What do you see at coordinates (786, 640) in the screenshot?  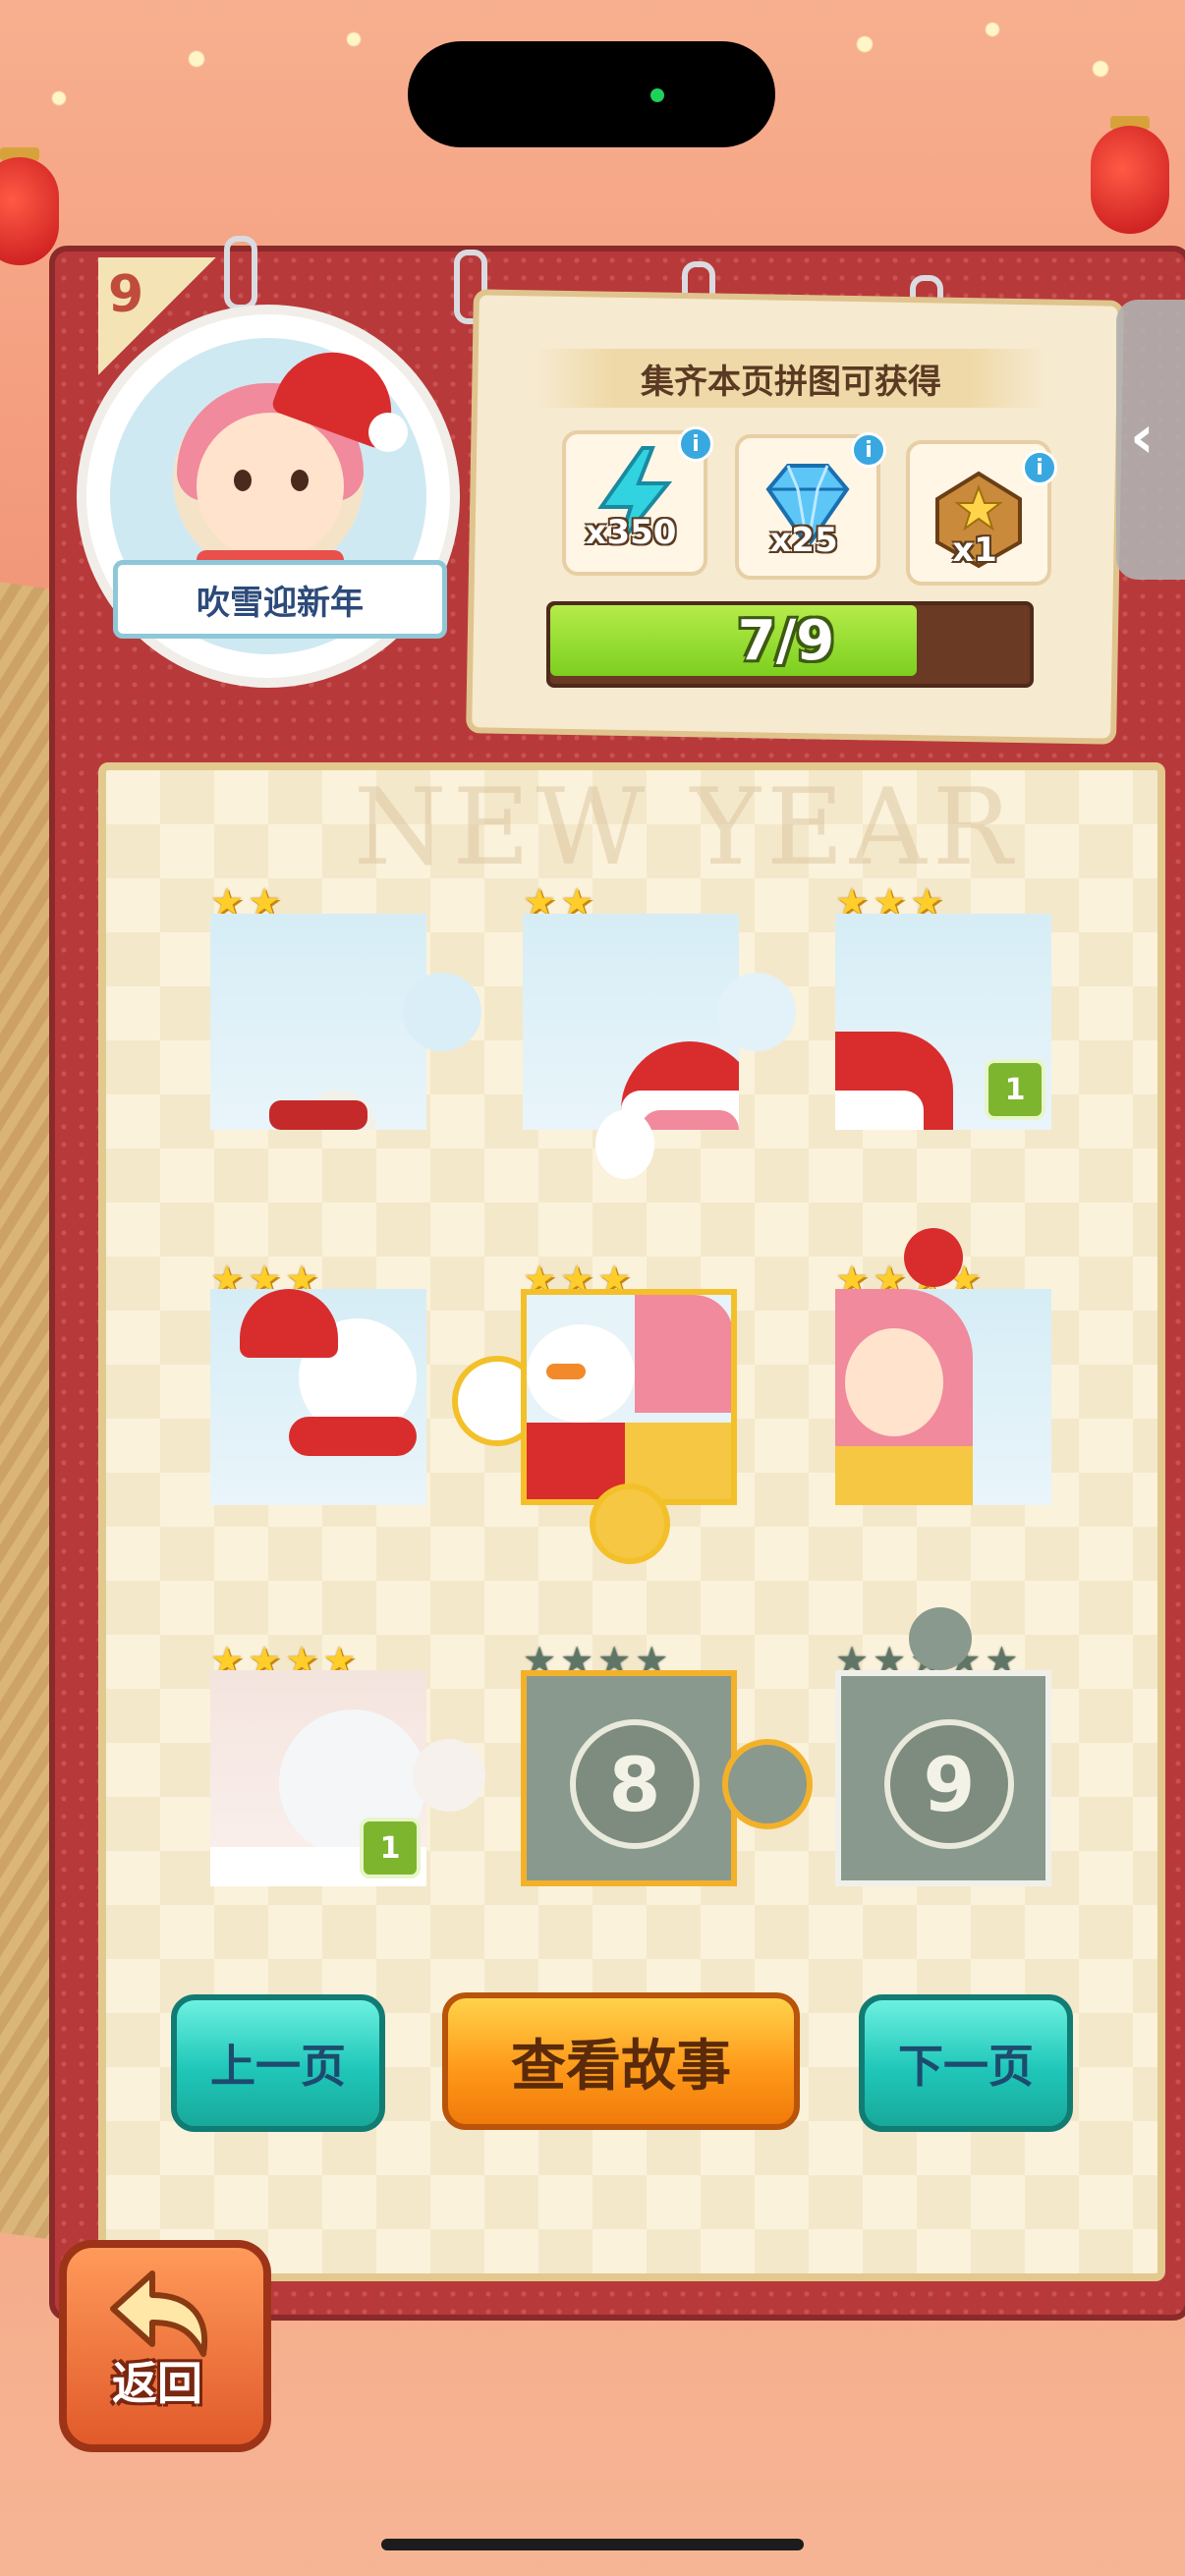 I see `progress-text: 7/9` at bounding box center [786, 640].